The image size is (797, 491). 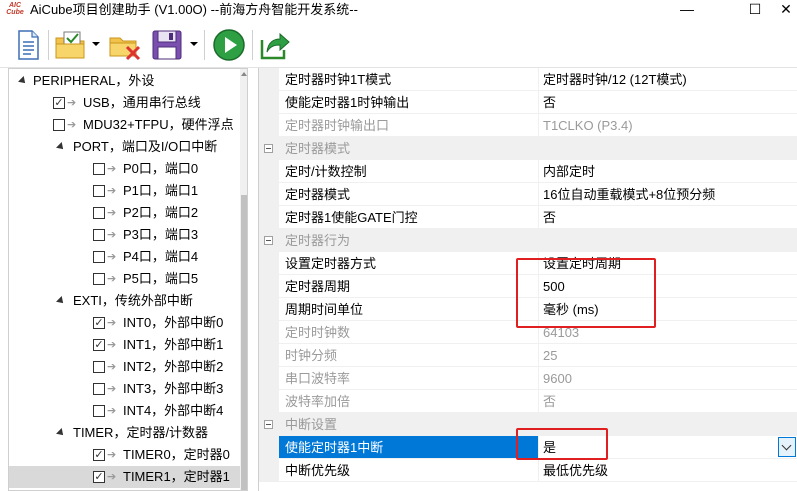 I want to click on property-name: 串口波特率, so click(x=409, y=378).